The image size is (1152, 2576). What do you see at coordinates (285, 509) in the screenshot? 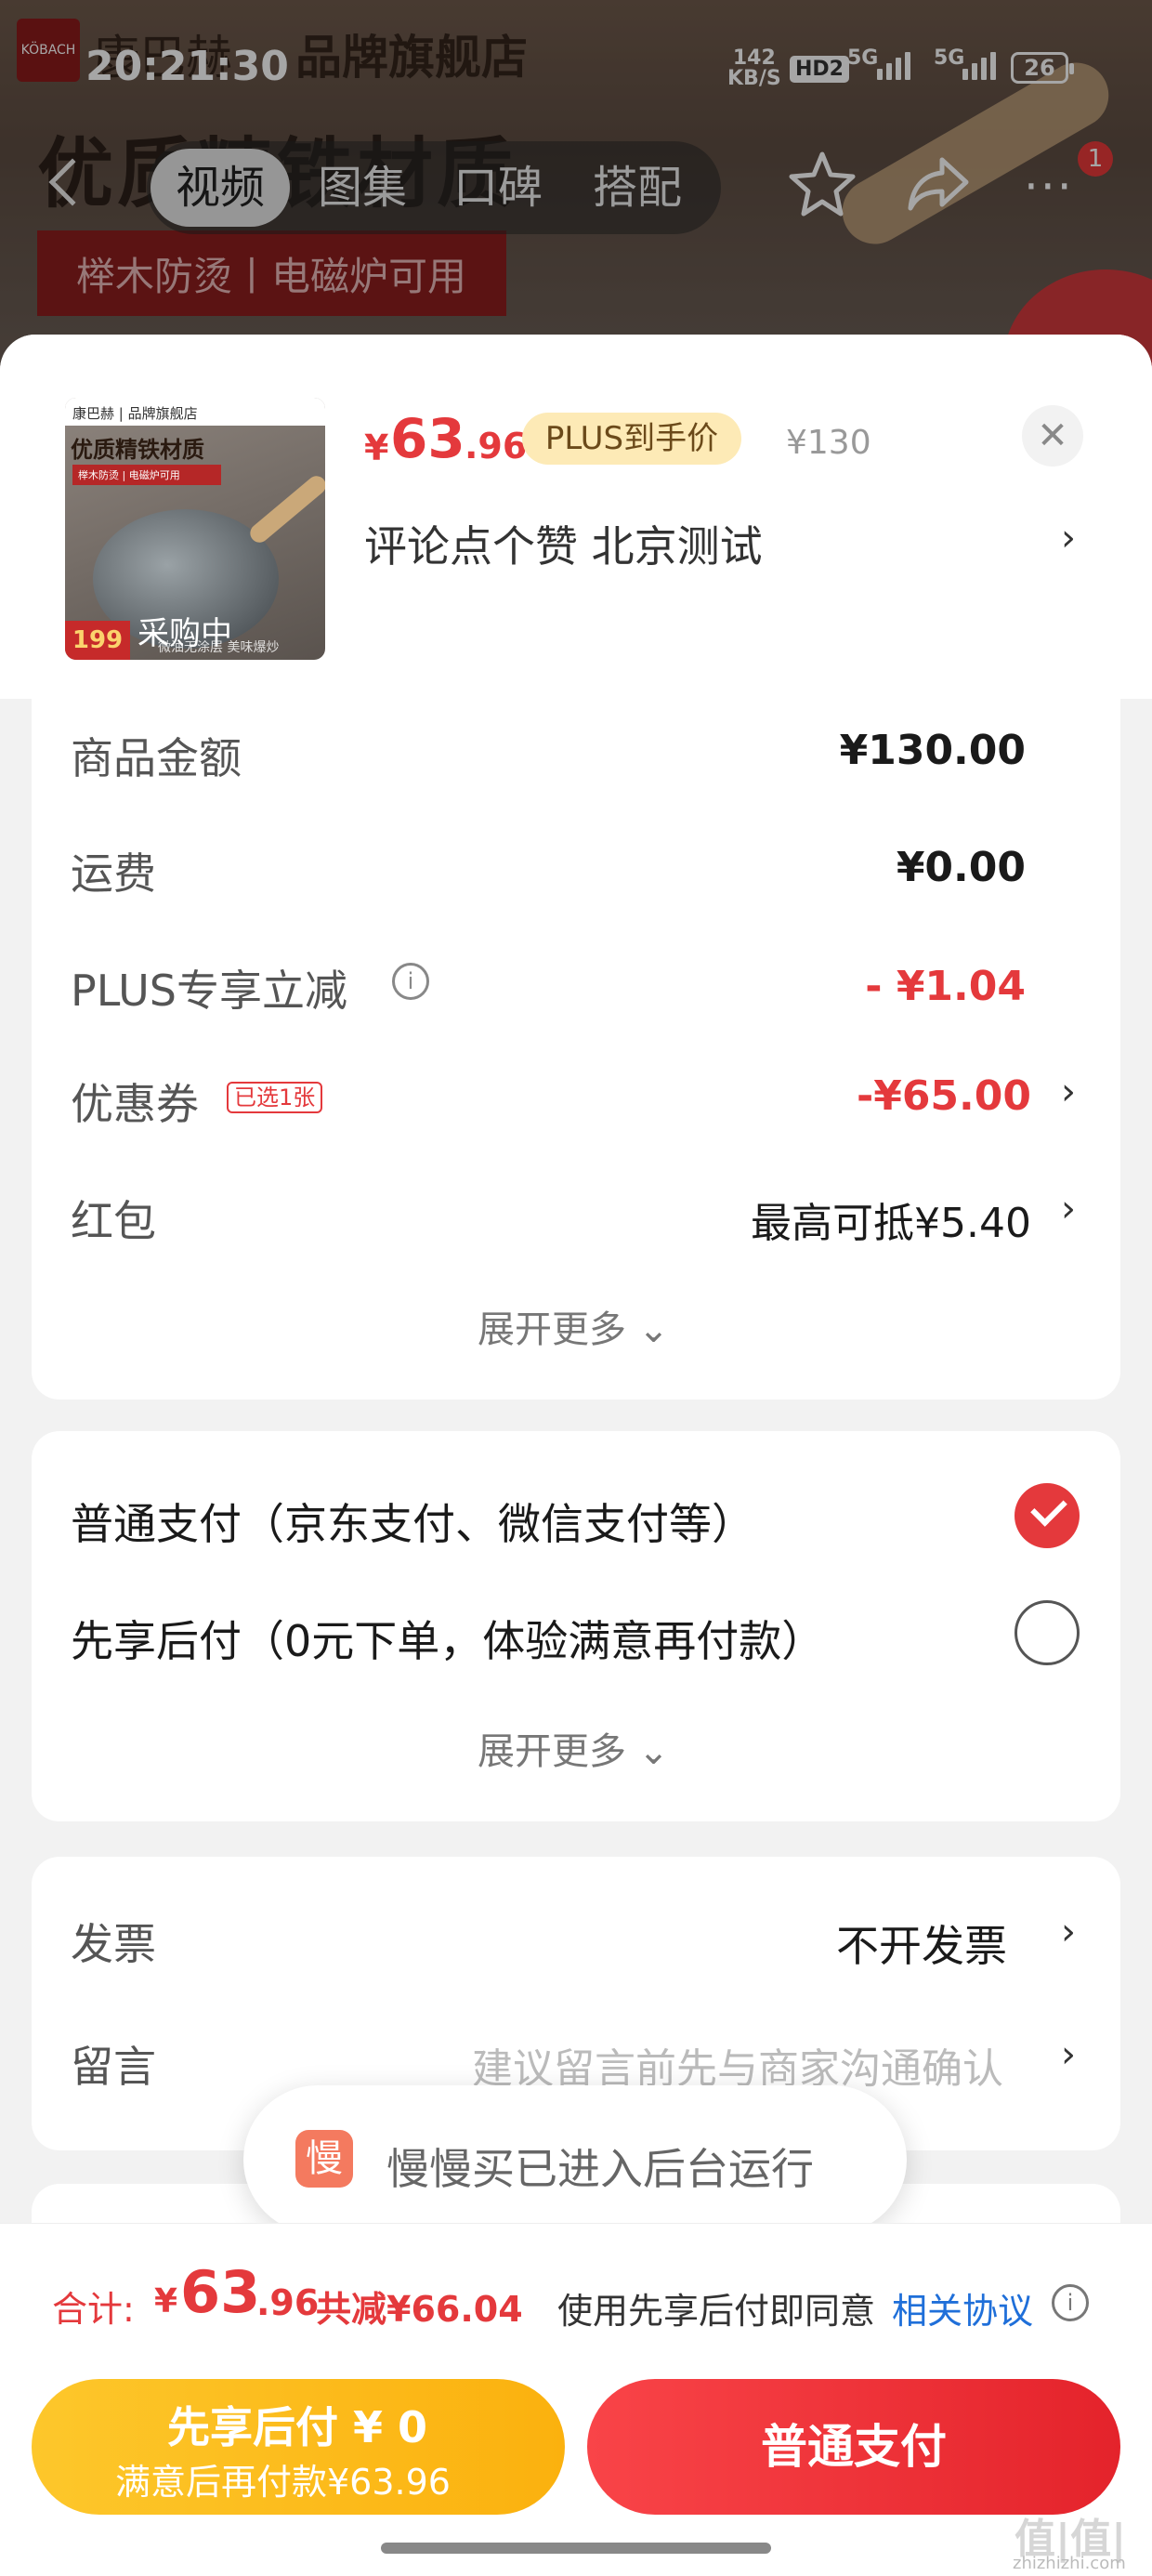
I see `pan-handle-graphic` at bounding box center [285, 509].